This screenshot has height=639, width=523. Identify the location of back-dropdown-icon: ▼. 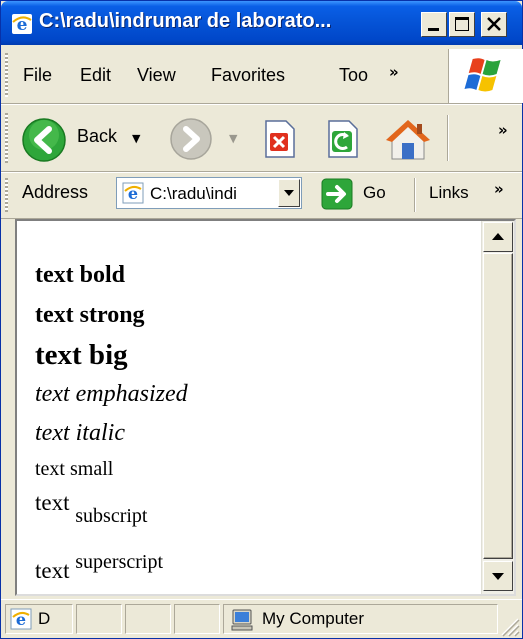
(136, 138).